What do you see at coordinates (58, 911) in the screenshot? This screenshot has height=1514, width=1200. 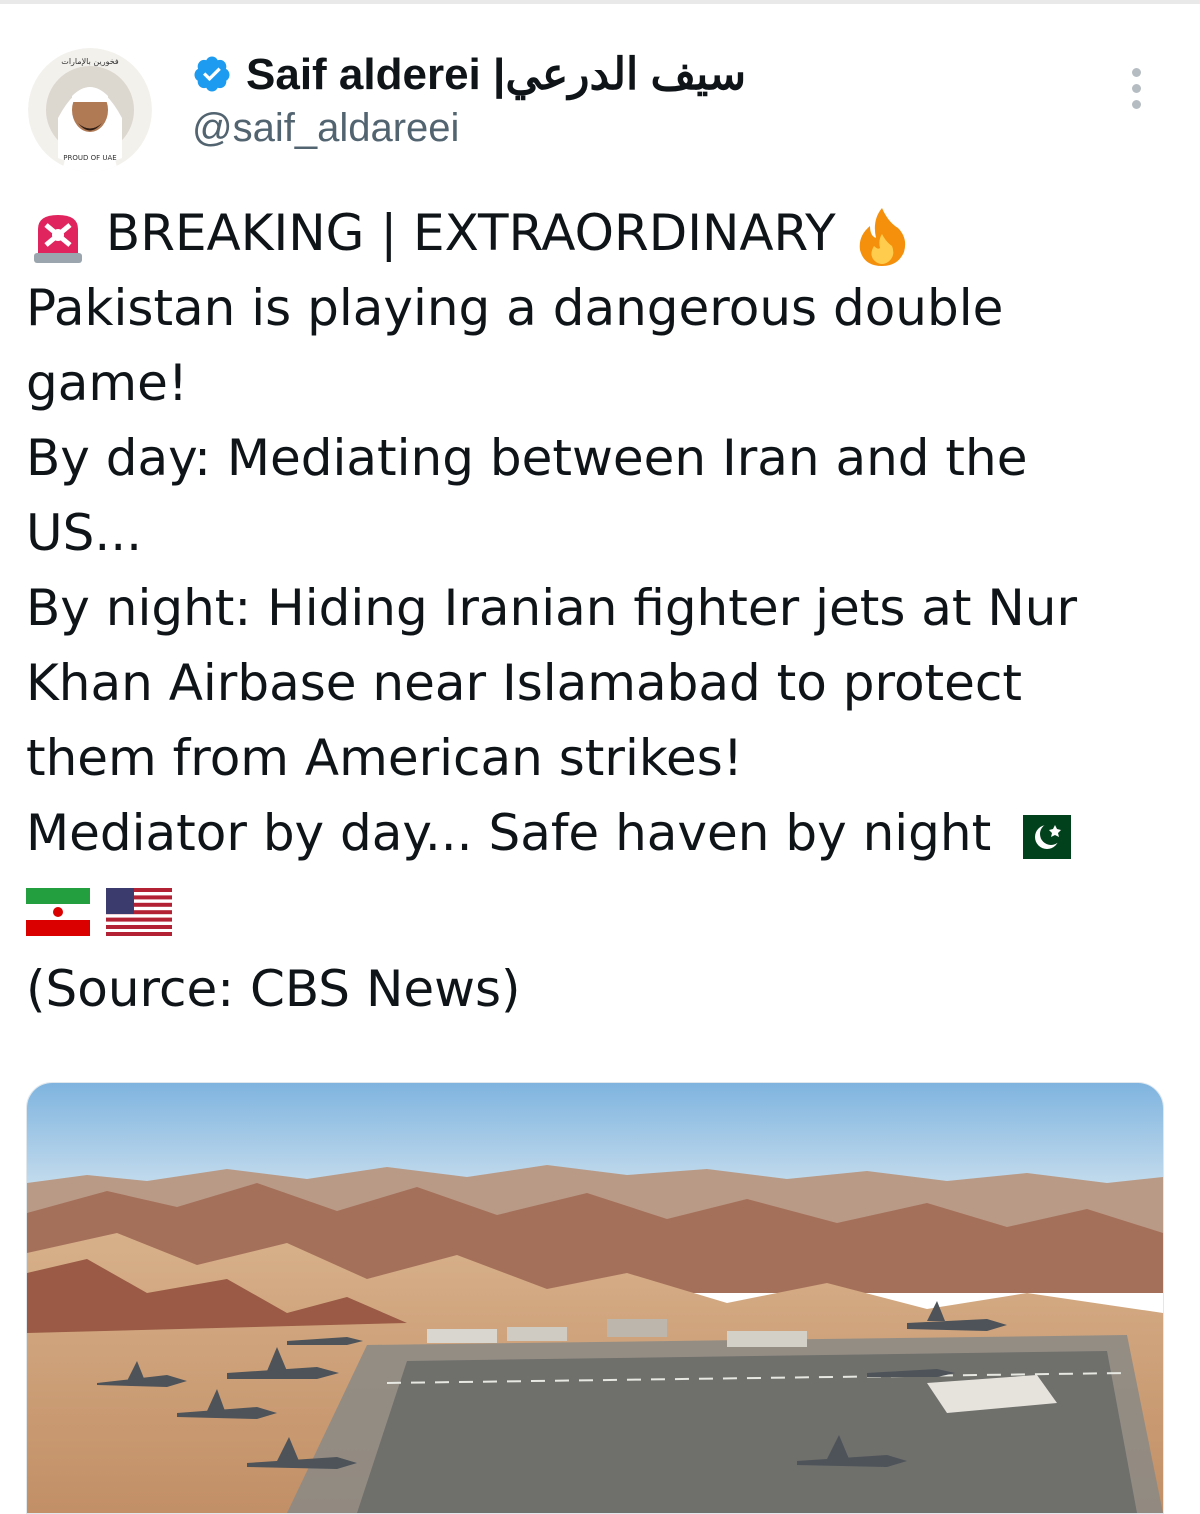 I see `iran-flag-icon` at bounding box center [58, 911].